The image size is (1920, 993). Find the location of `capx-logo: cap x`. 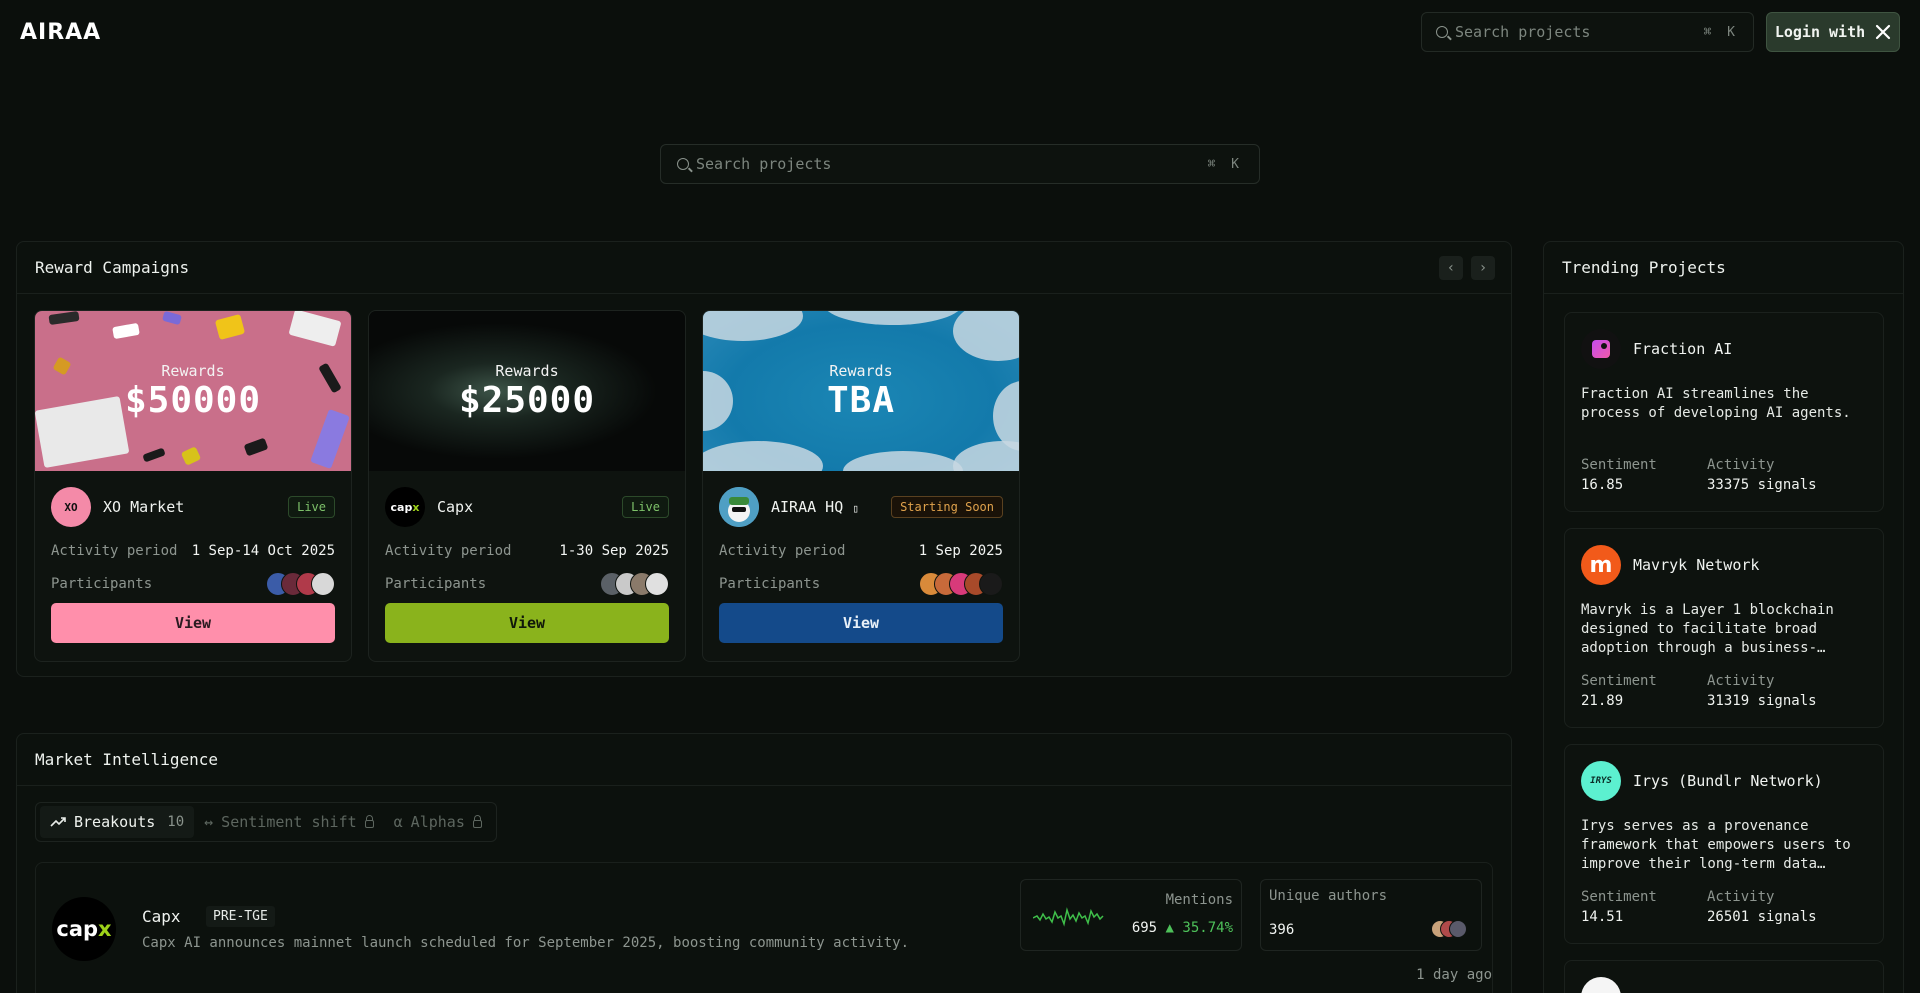

capx-logo: cap x is located at coordinates (84, 929).